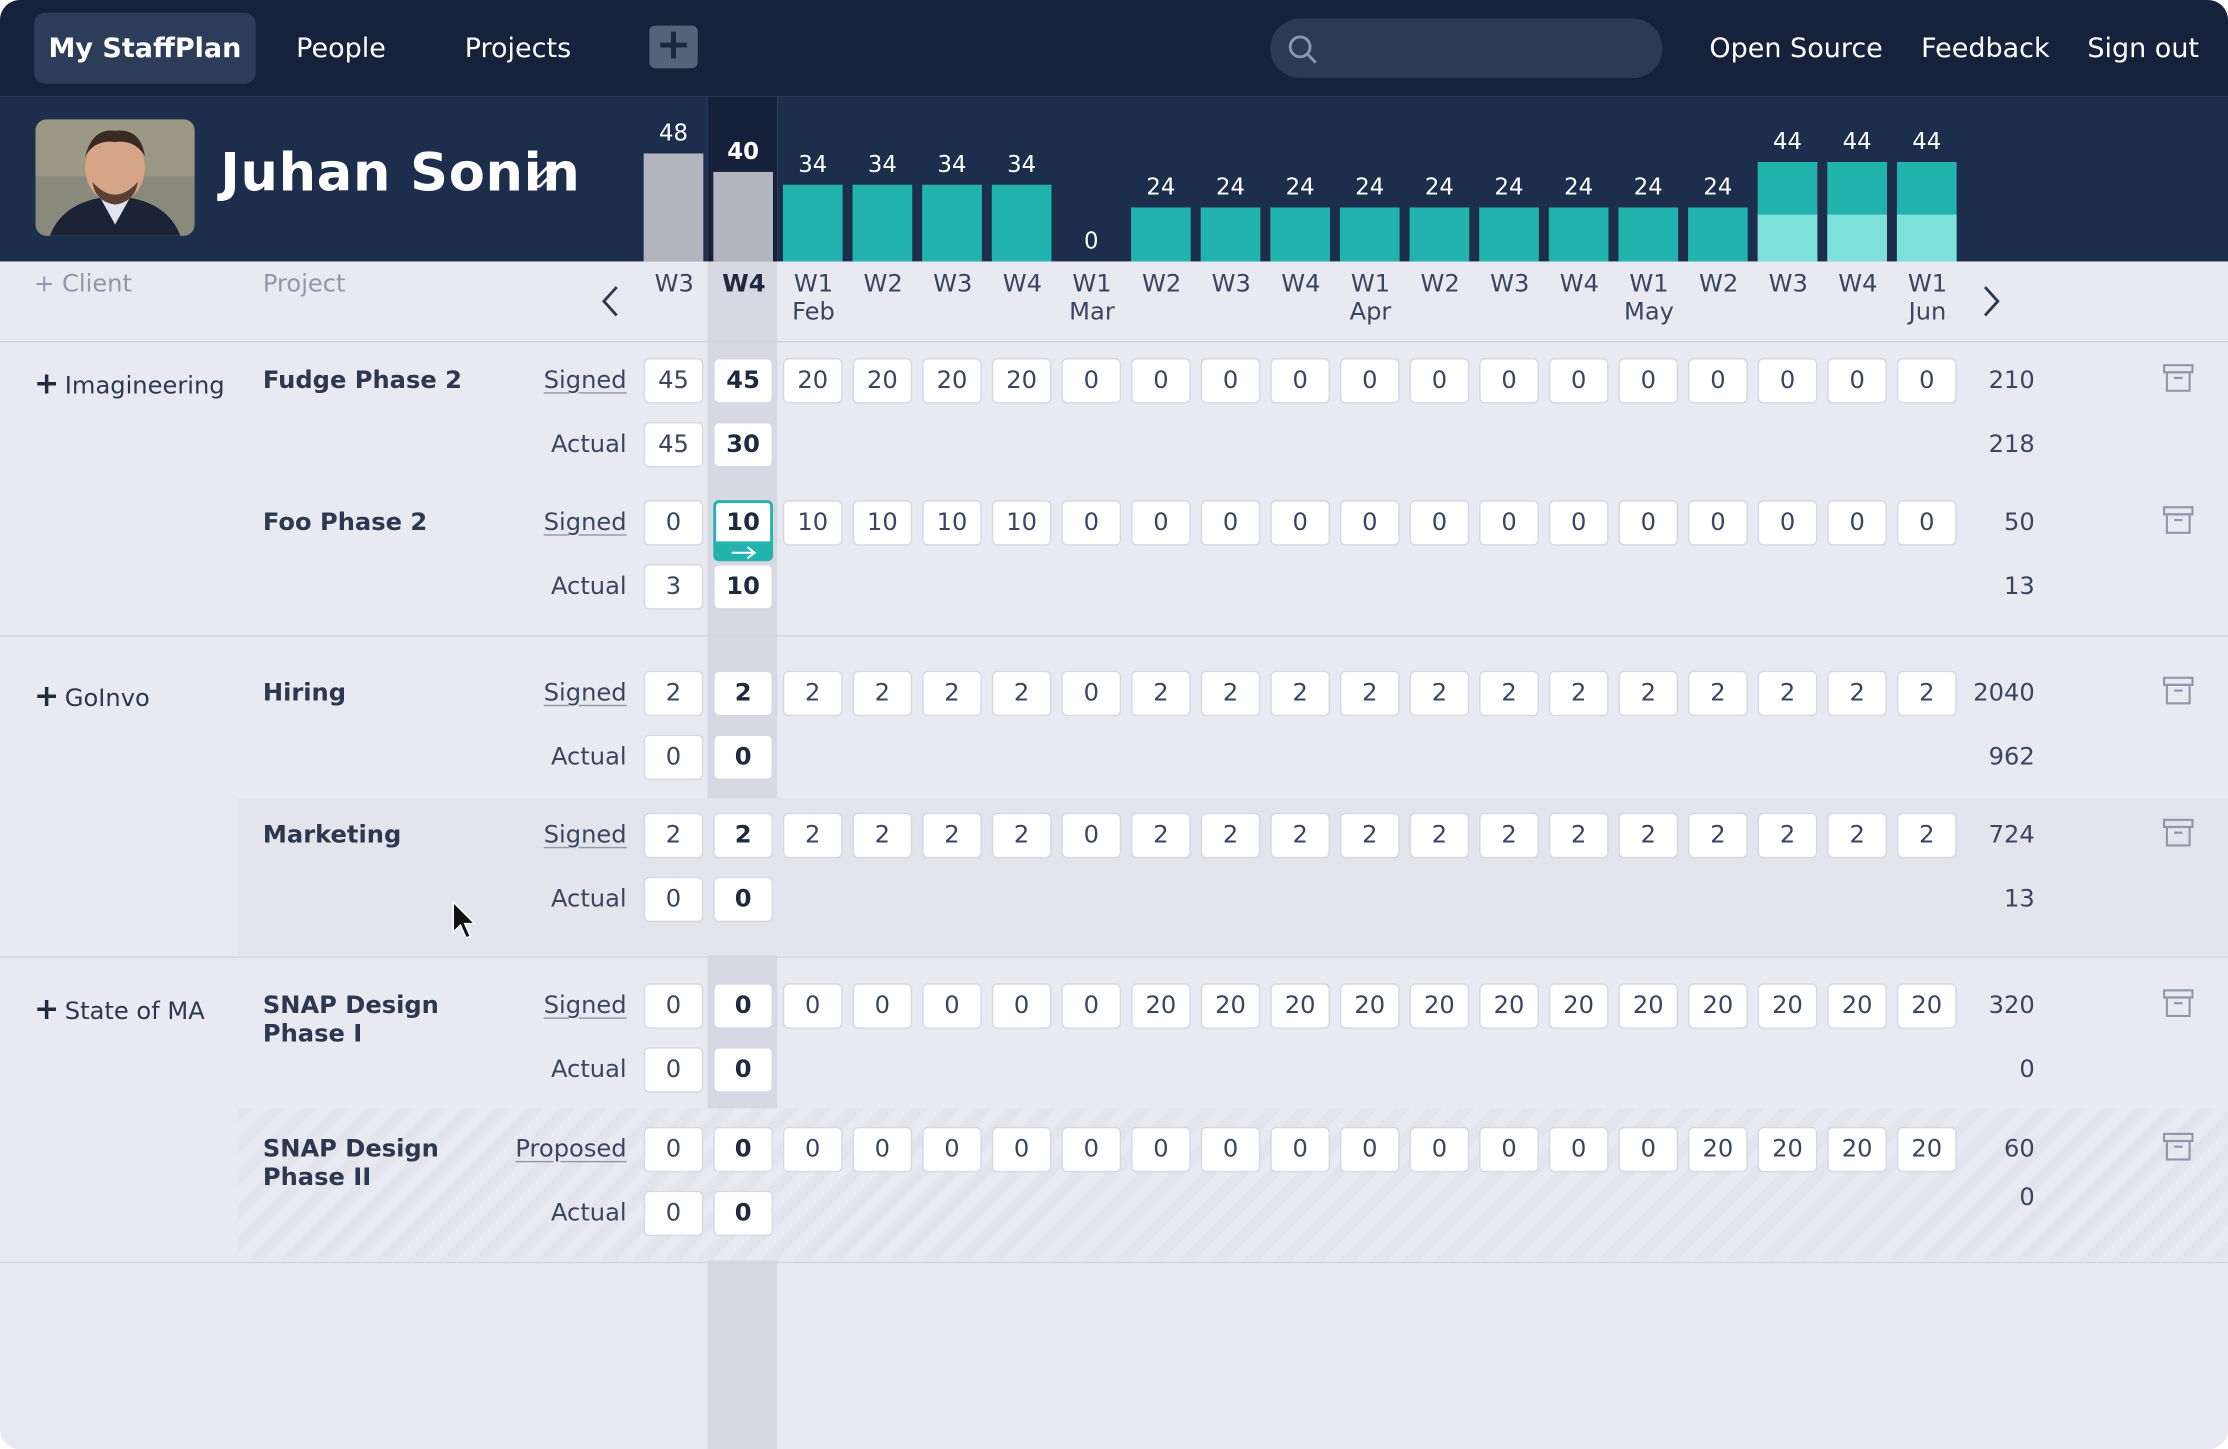 The height and width of the screenshot is (1449, 2228). I want to click on actual-hours-cell: 10, so click(743, 587).